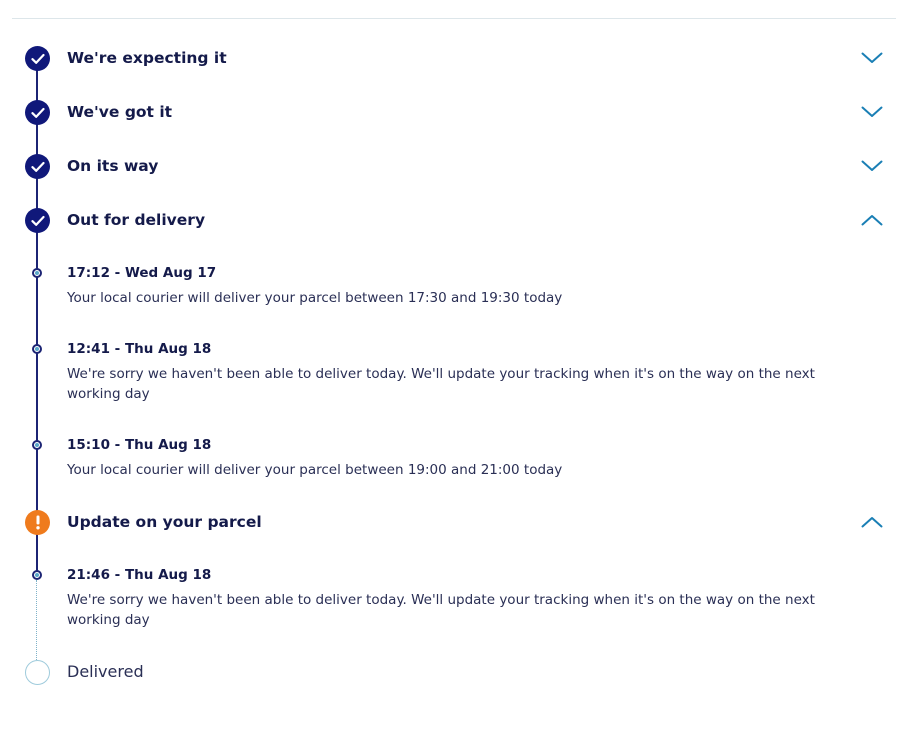 The width and height of the screenshot is (915, 735). Describe the element at coordinates (139, 575) in the screenshot. I see `event-time: 21:46 - Thu Aug 18` at that location.